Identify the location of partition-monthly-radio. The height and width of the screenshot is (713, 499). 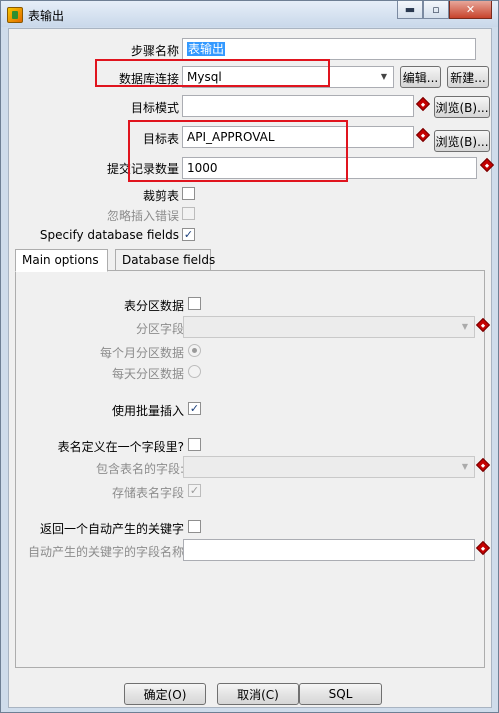
(194, 350).